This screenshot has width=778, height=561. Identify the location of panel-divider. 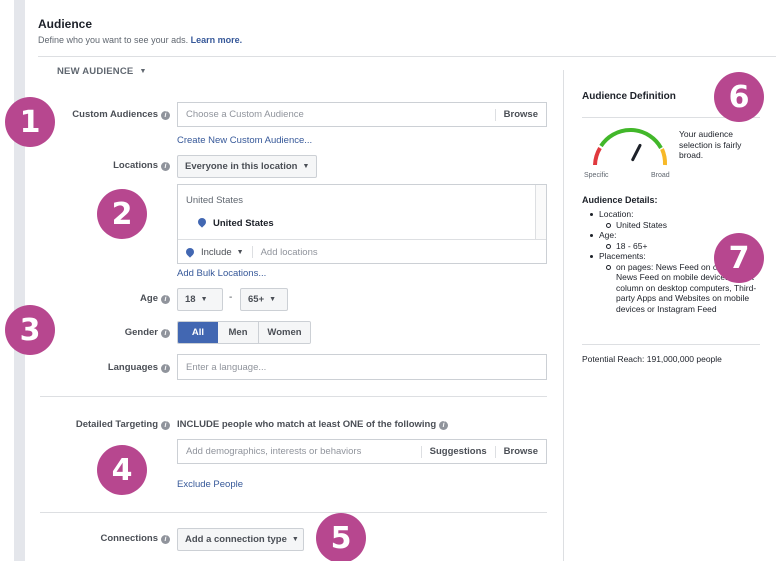
(671, 344).